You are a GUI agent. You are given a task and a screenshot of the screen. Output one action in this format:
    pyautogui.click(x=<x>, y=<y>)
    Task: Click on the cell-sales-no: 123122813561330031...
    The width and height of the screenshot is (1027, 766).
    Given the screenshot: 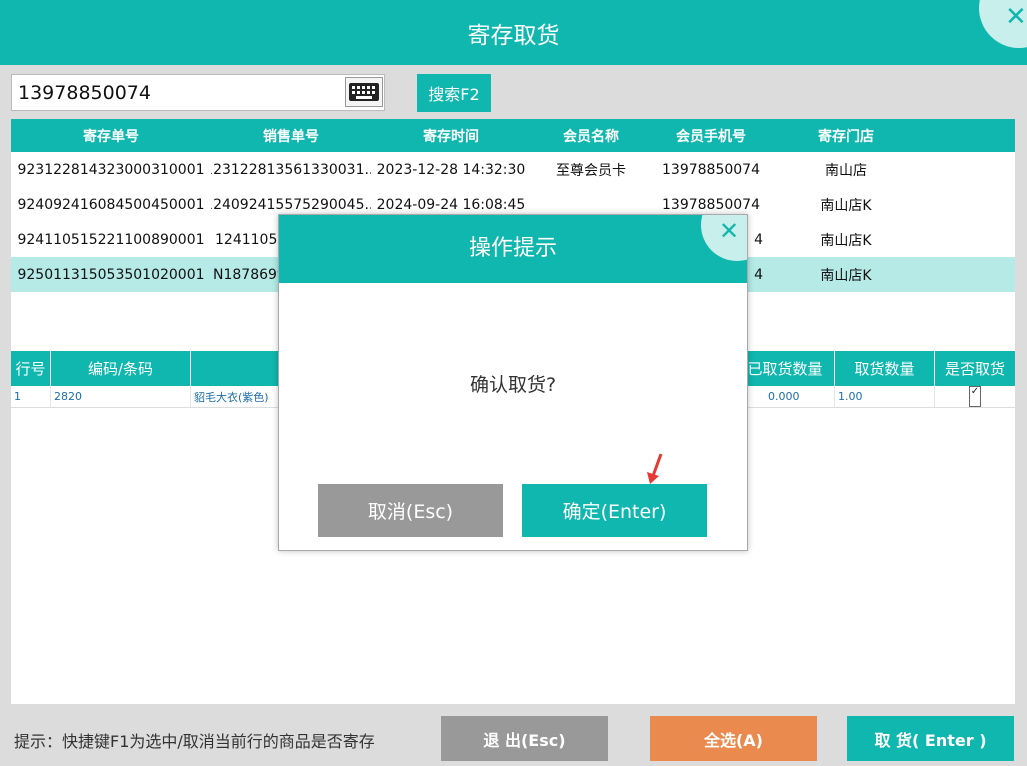 What is the action you would take?
    pyautogui.click(x=291, y=169)
    